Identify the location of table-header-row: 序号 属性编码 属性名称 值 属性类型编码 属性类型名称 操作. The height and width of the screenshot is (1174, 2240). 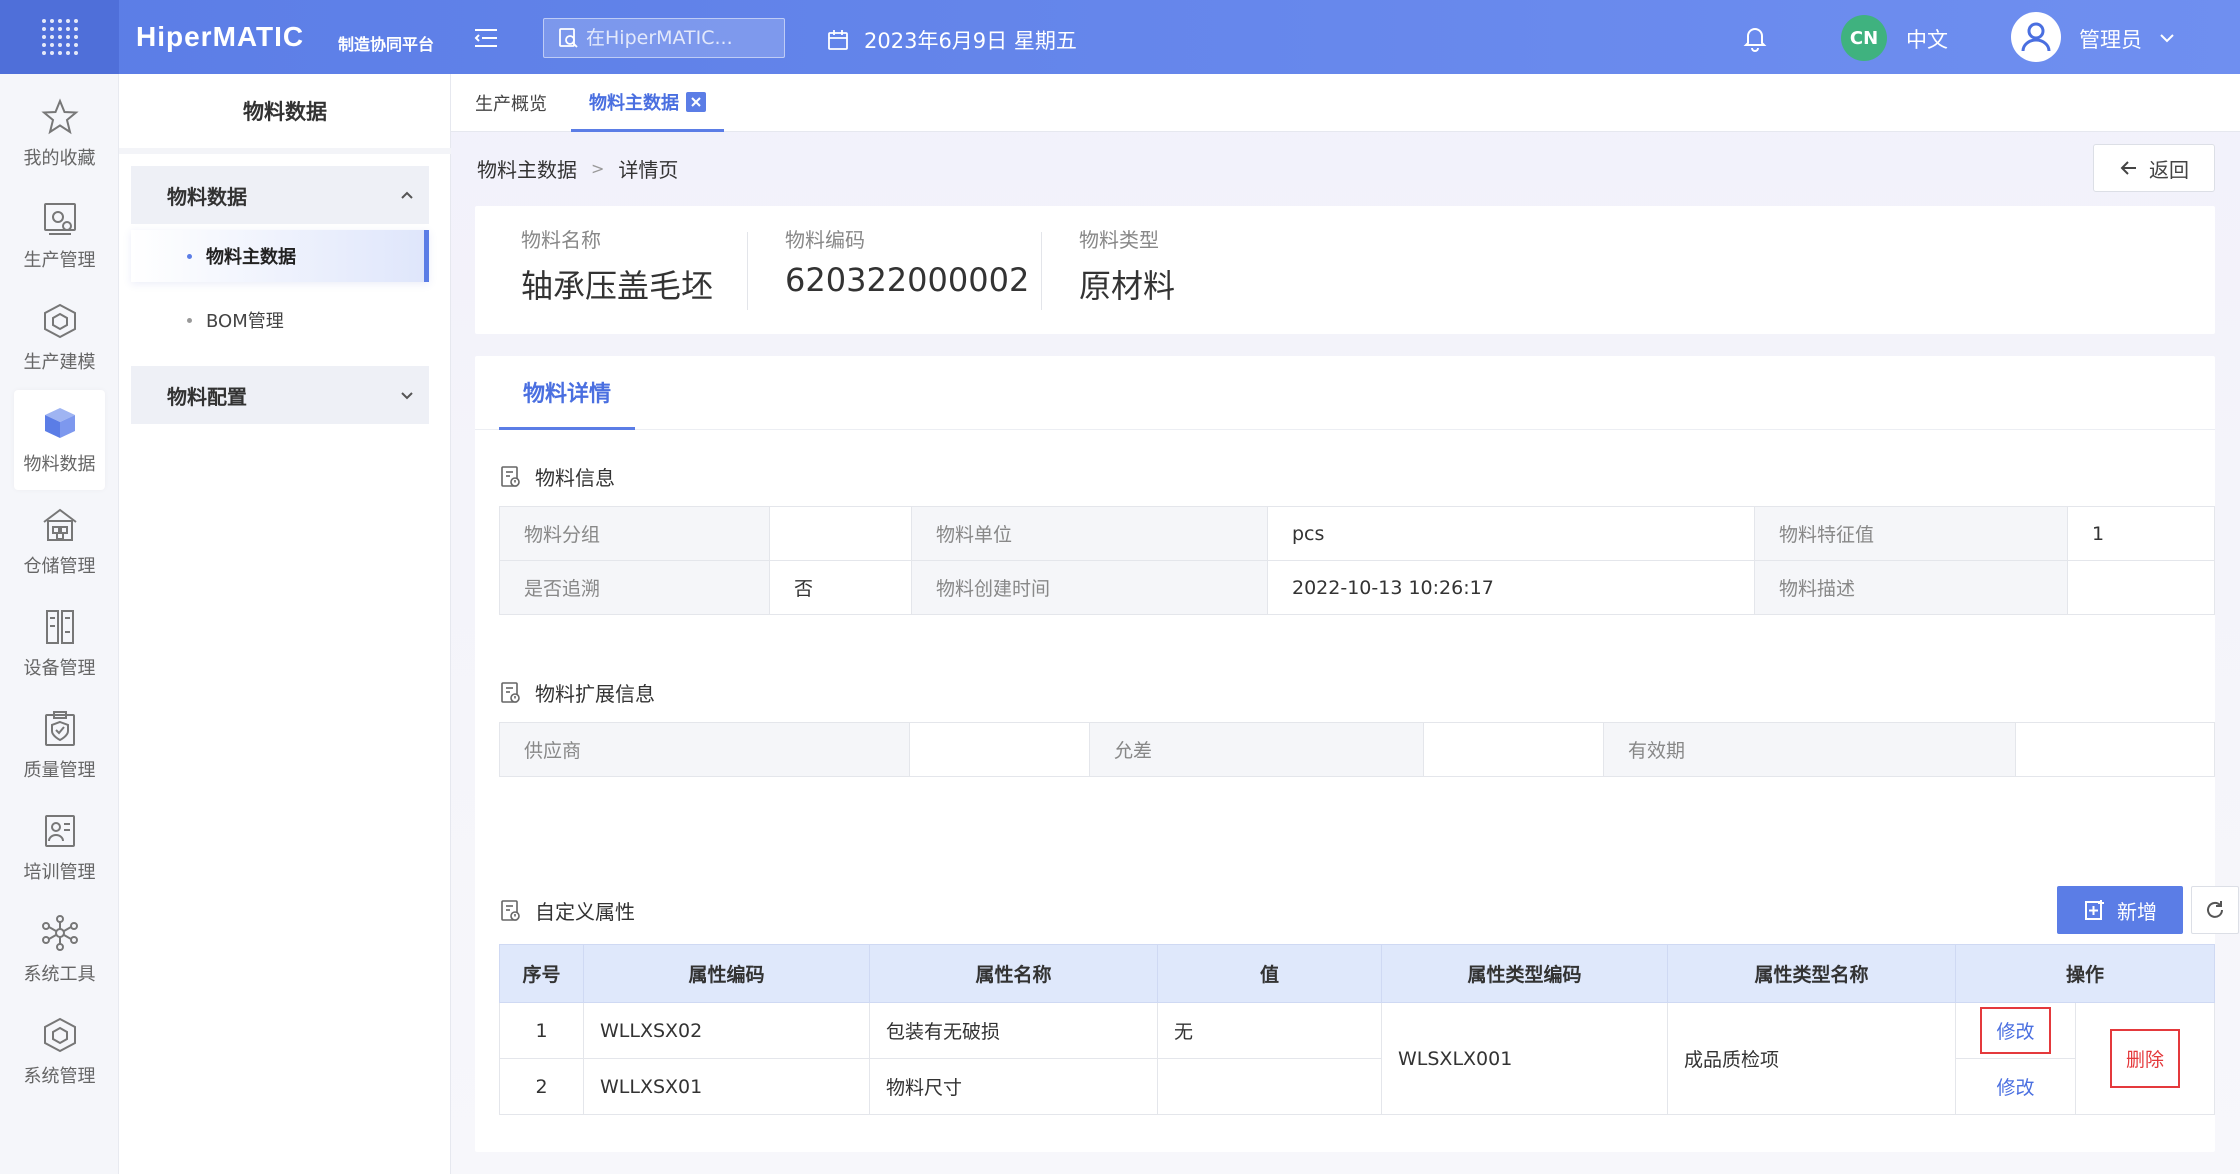
(1357, 973).